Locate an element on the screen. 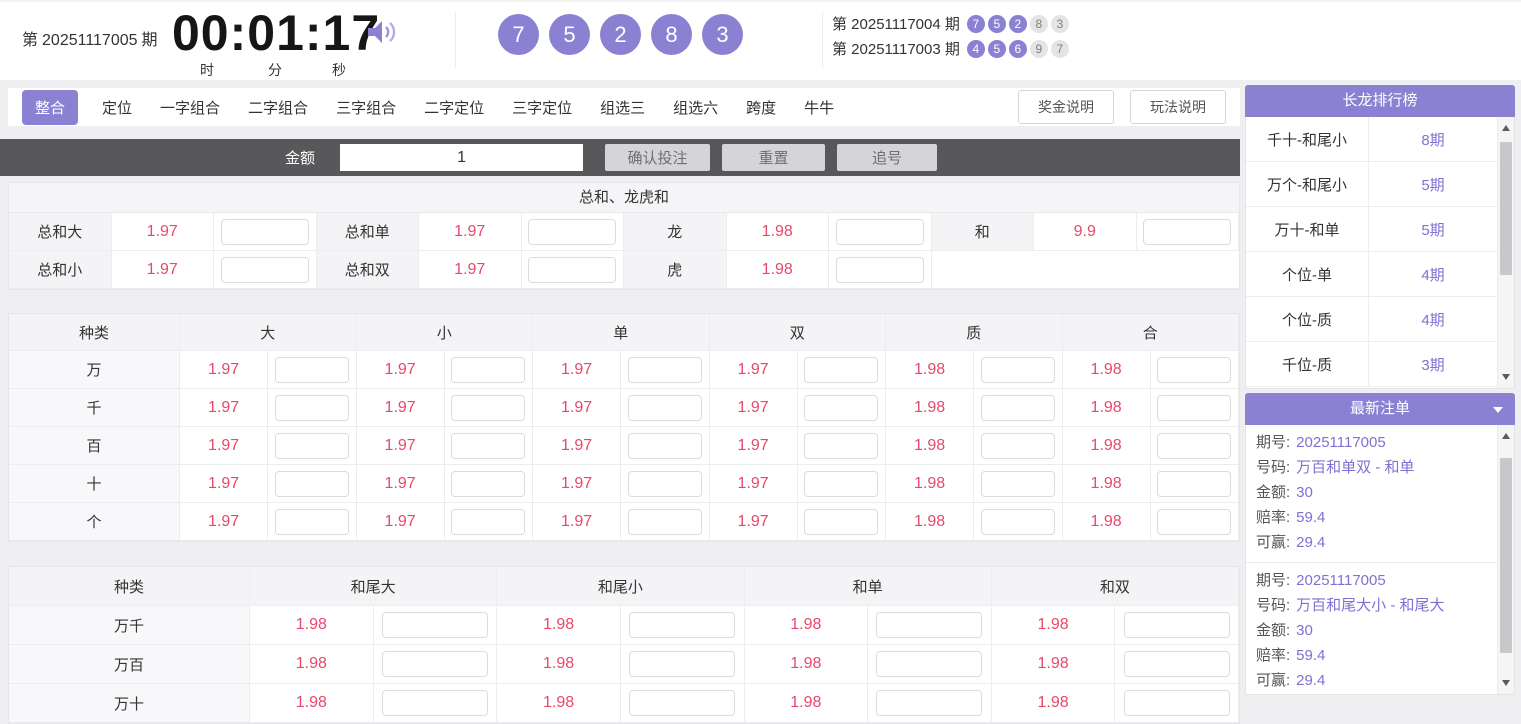 The height and width of the screenshot is (724, 1521). nav-tab: 整合 is located at coordinates (50, 107).